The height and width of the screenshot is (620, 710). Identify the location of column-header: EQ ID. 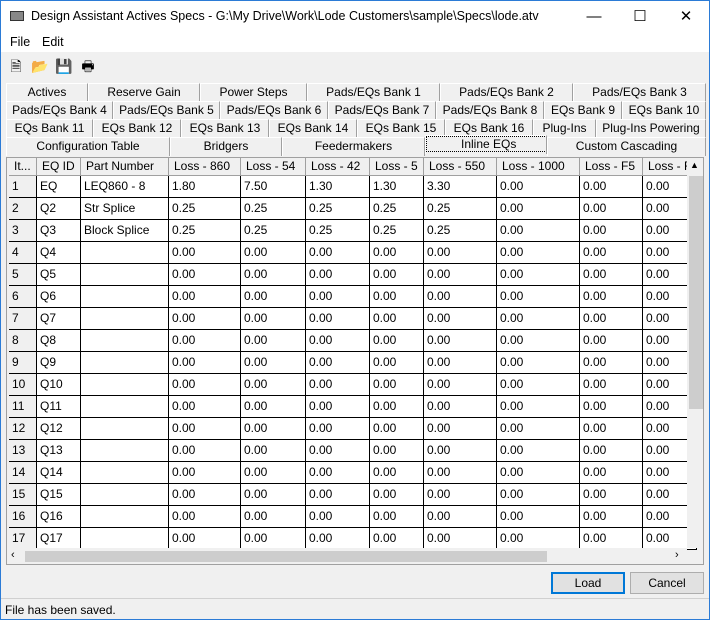
(59, 167).